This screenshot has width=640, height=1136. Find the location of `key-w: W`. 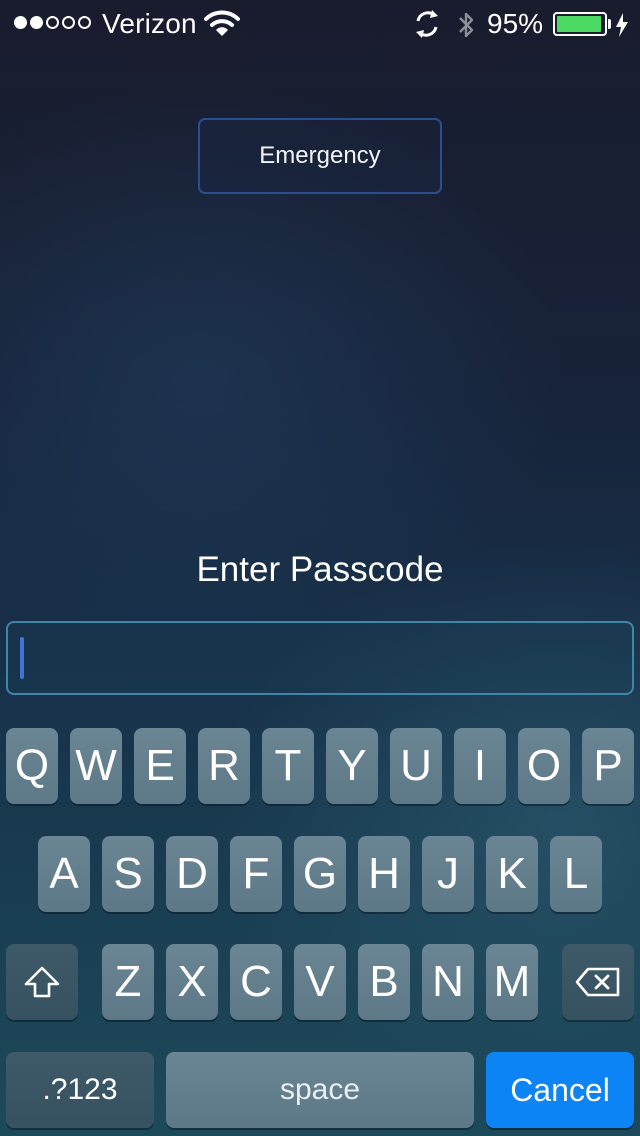

key-w: W is located at coordinates (96, 766).